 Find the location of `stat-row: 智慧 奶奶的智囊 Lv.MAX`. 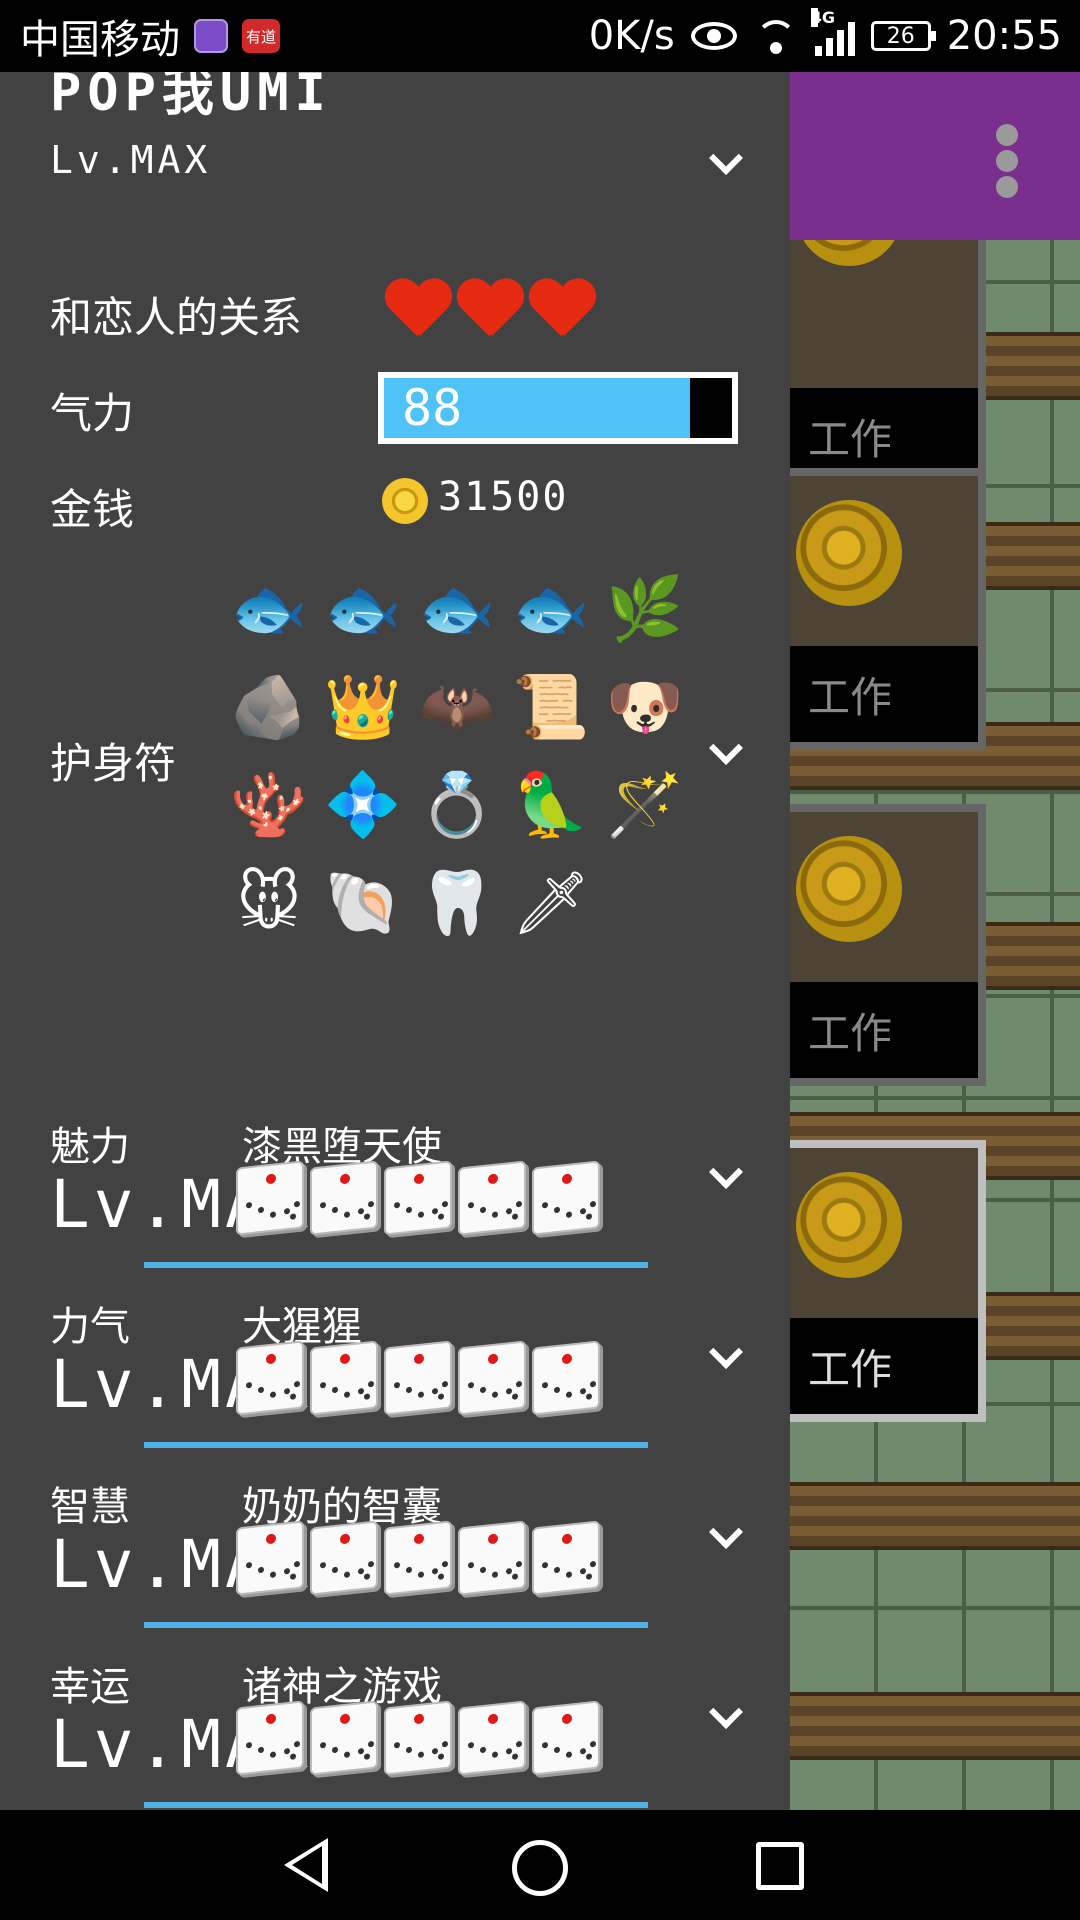

stat-row: 智慧 奶奶的智囊 Lv.MAX is located at coordinates (395, 1563).